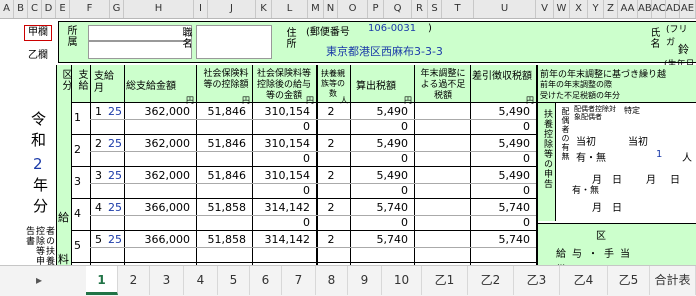  I want to click on sheet-tab-10: 10, so click(402, 280).